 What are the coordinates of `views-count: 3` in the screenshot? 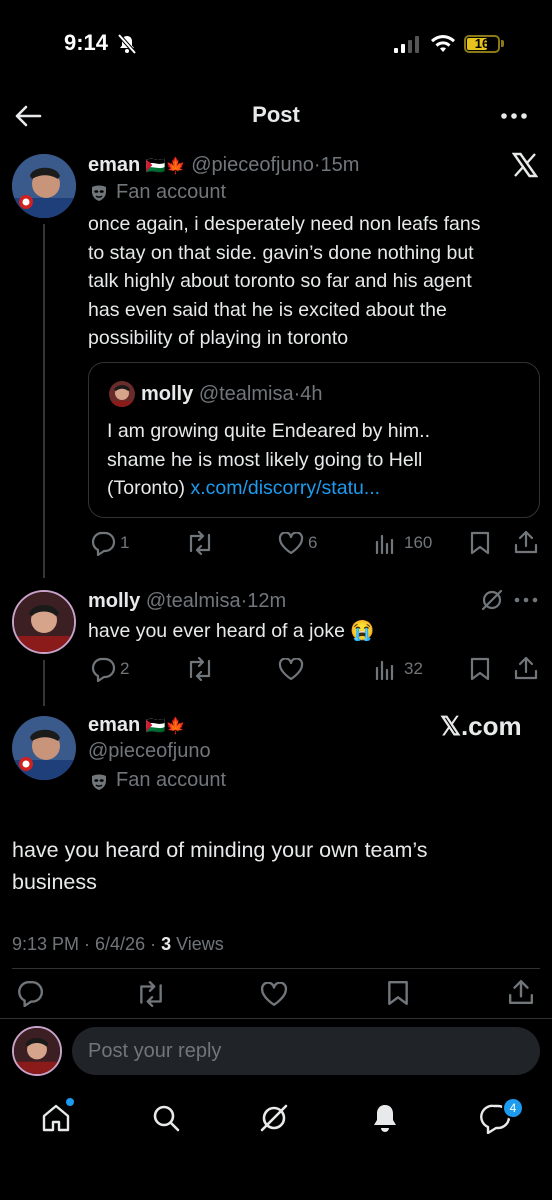 It's located at (166, 944).